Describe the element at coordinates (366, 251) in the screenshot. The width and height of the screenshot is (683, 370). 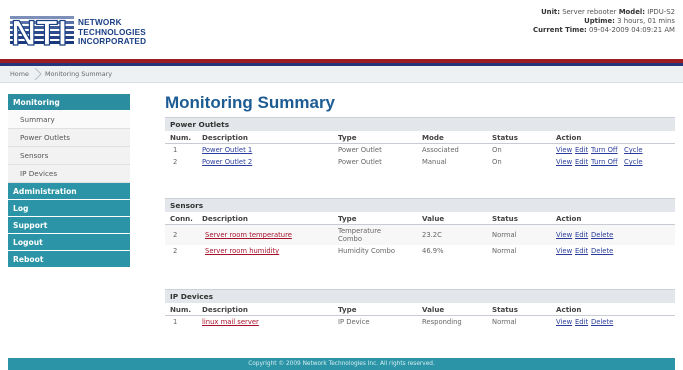
I see `row-type: Humidity Combo` at that location.